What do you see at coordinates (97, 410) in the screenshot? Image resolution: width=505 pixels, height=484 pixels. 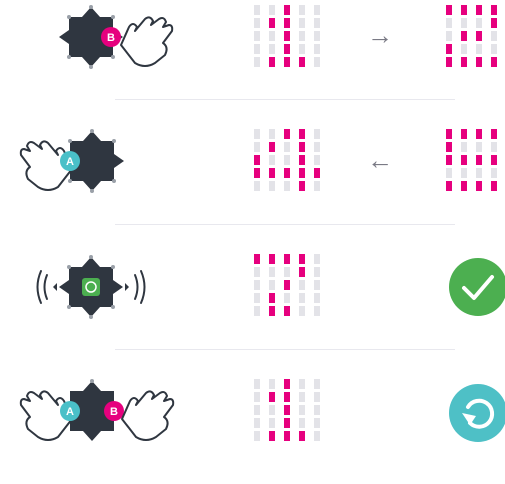 I see `device-press-ab-icon: A B` at bounding box center [97, 410].